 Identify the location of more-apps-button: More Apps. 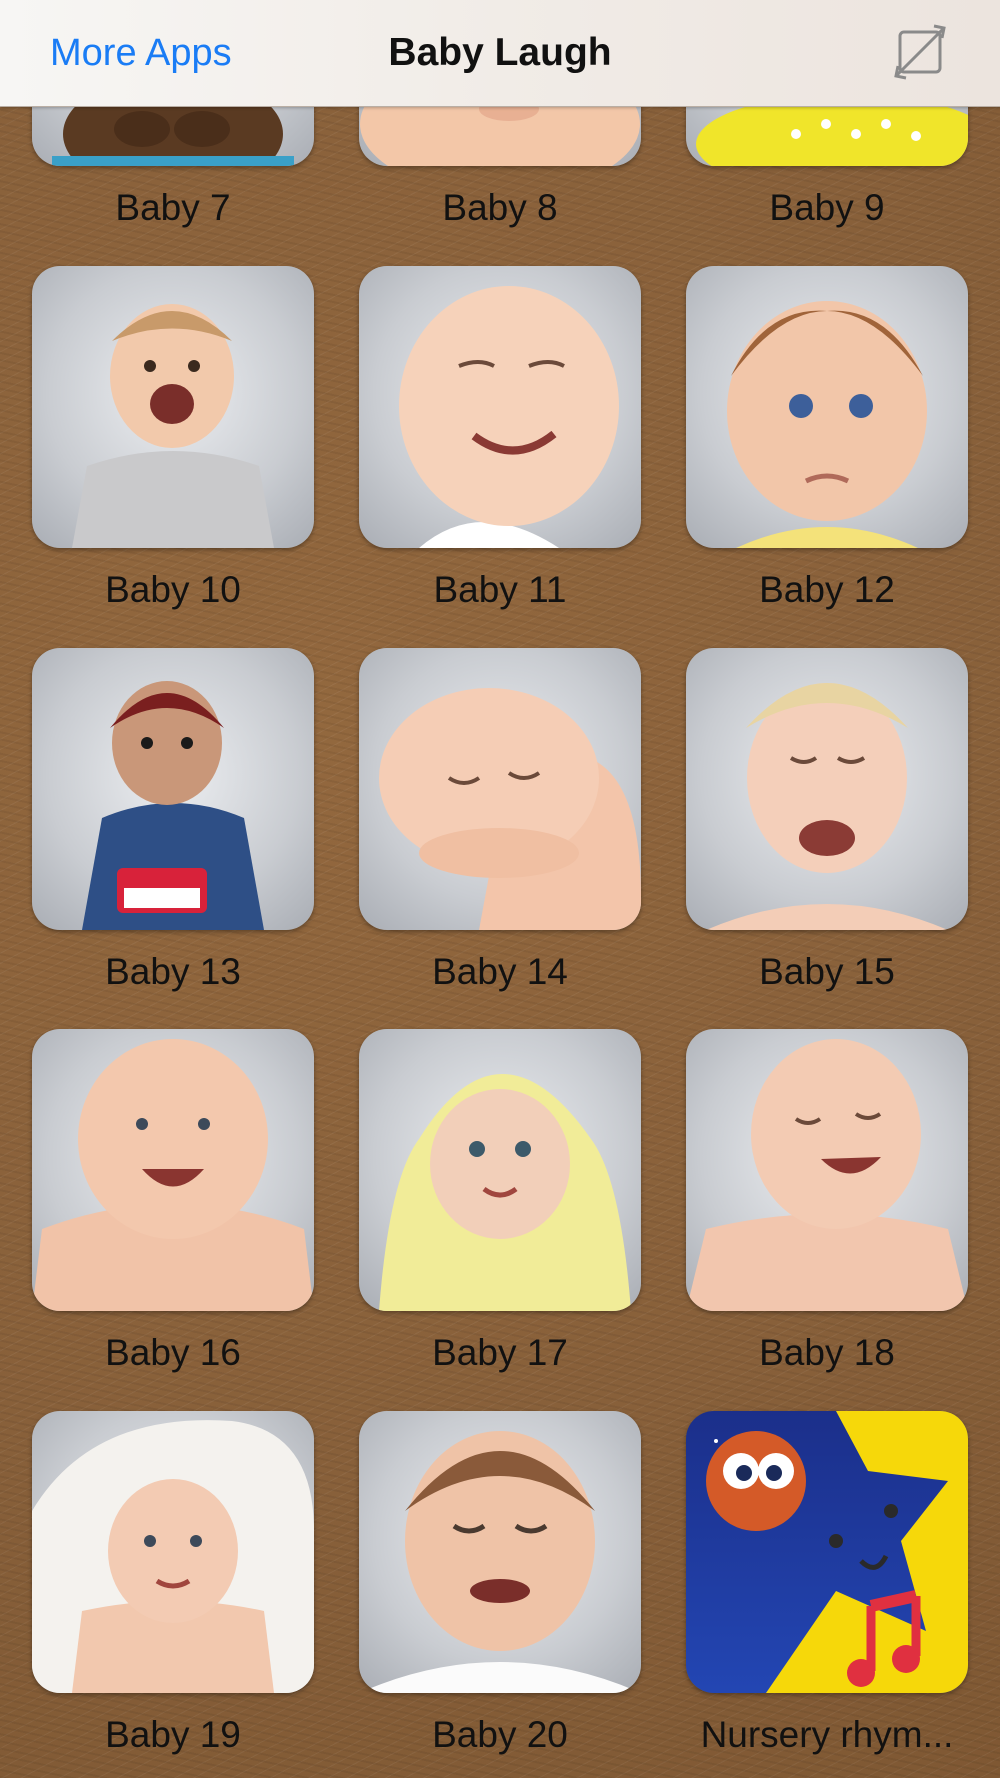
(141, 53).